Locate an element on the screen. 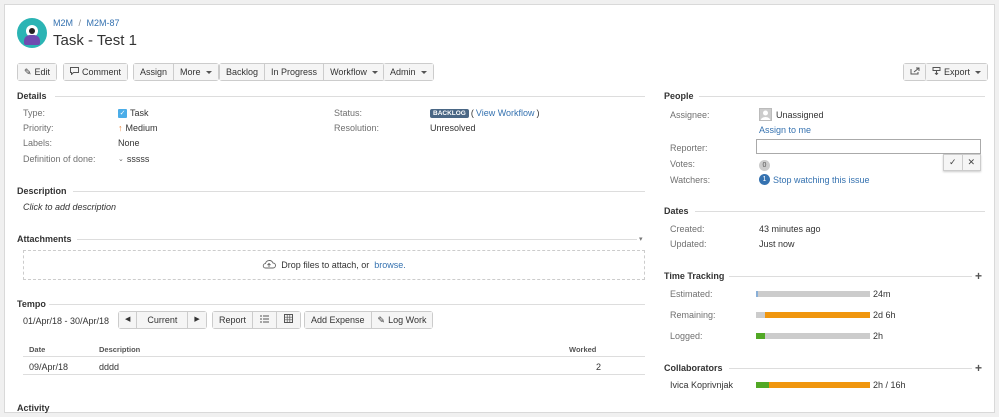 This screenshot has height=417, width=999. triangle-right-icon: ▶ is located at coordinates (197, 319).